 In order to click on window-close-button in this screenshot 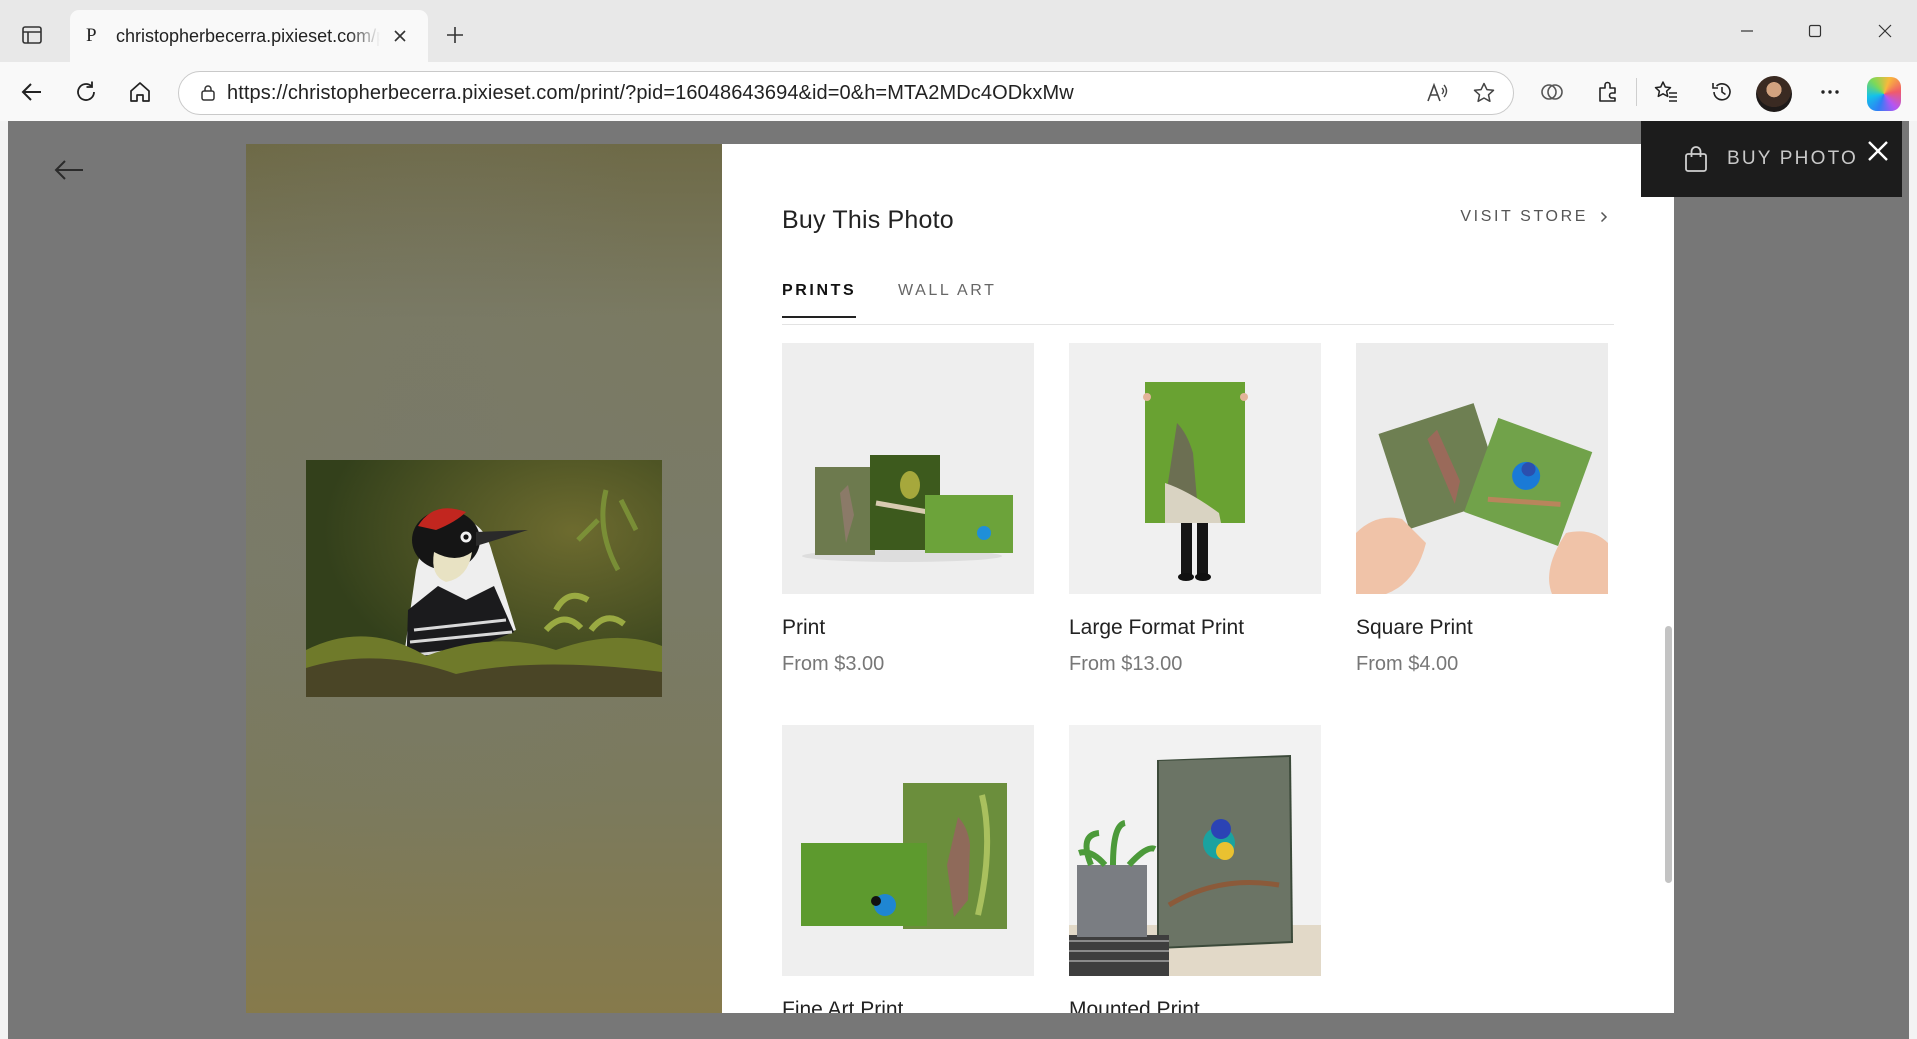, I will do `click(1885, 31)`.